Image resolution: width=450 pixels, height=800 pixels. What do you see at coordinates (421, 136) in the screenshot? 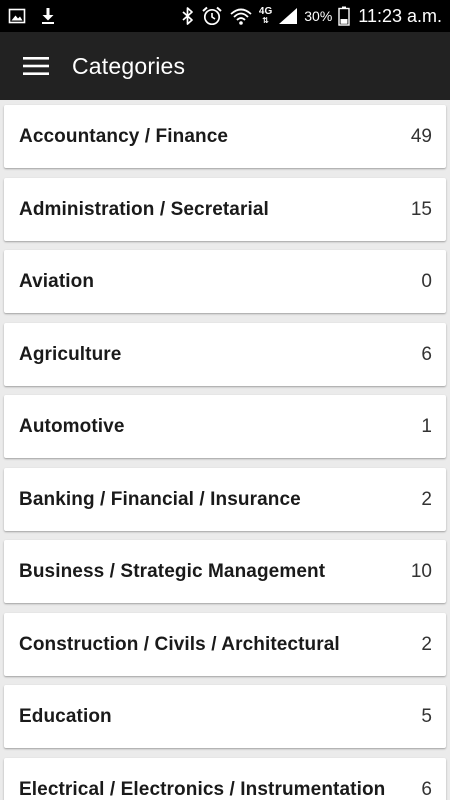
I see `category-count: 49` at bounding box center [421, 136].